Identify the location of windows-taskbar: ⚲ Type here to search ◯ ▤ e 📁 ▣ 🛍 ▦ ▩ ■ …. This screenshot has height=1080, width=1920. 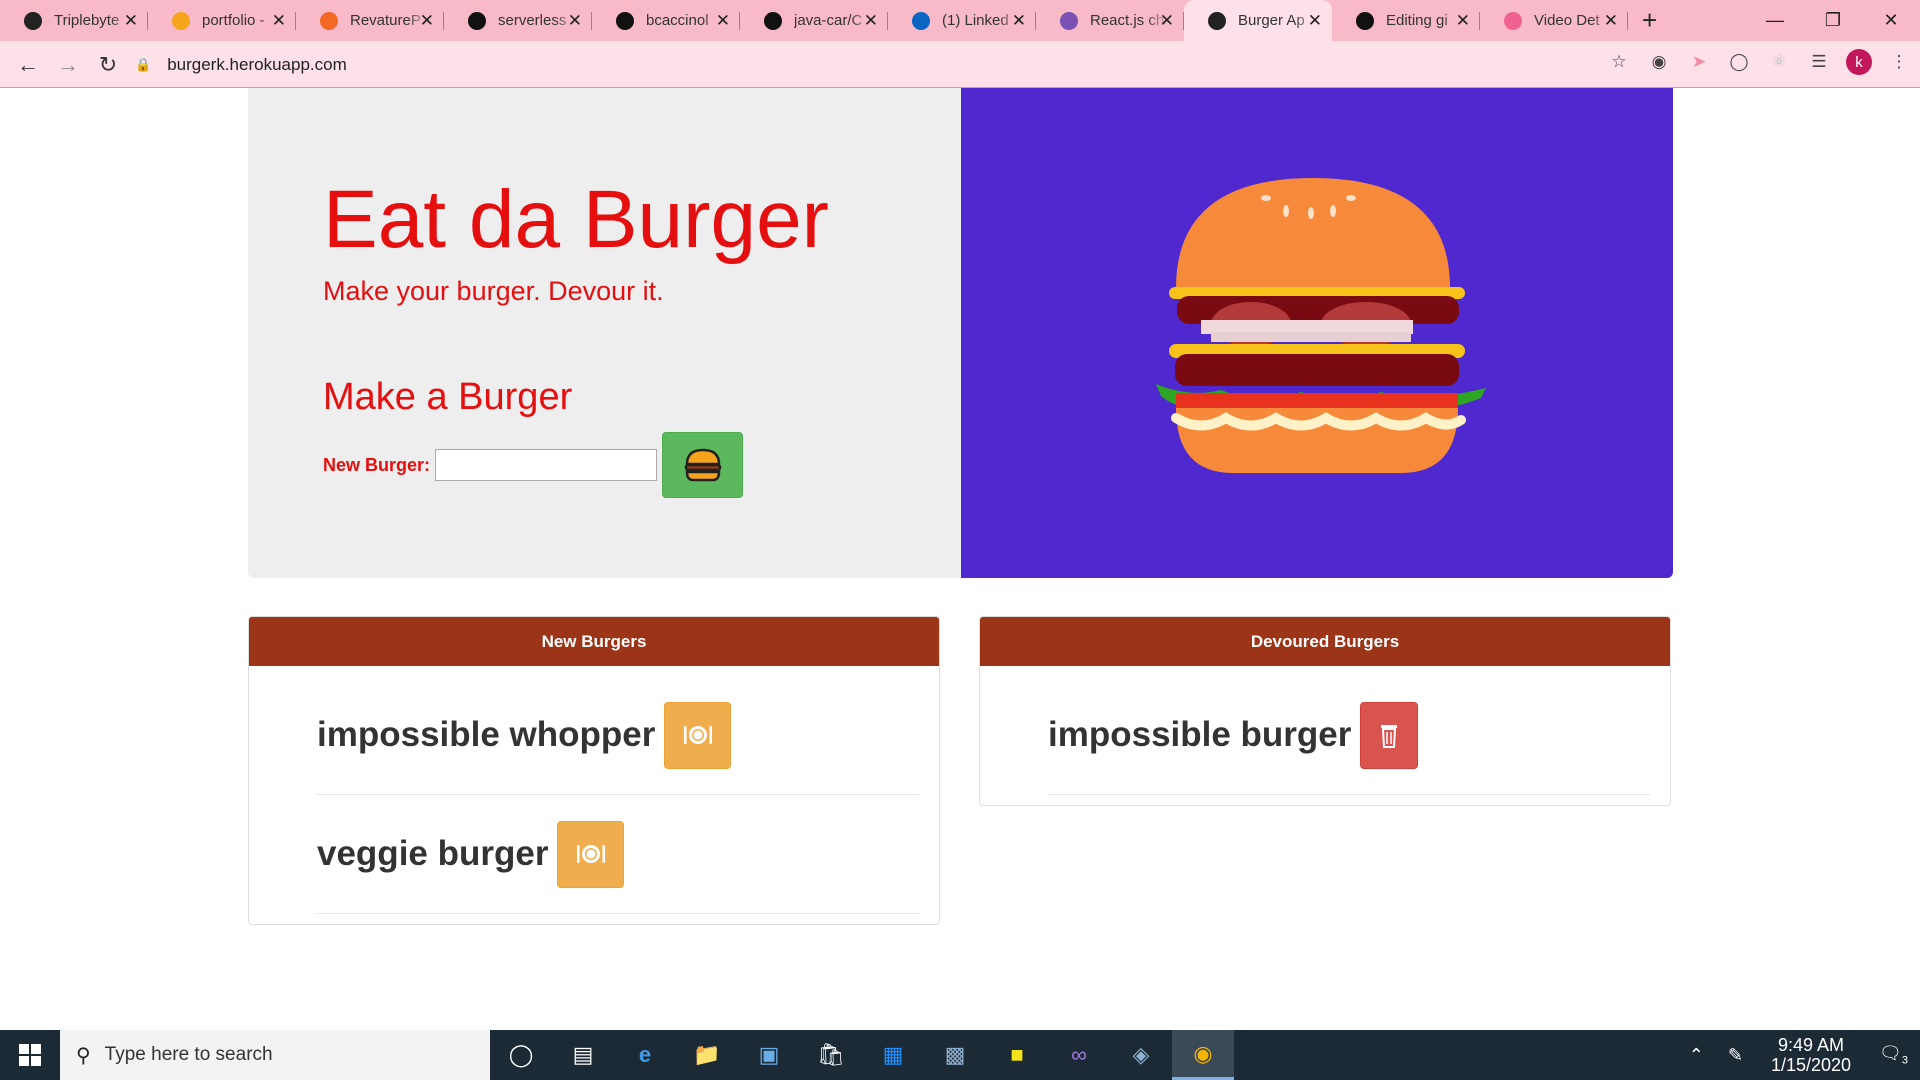
(960, 1055).